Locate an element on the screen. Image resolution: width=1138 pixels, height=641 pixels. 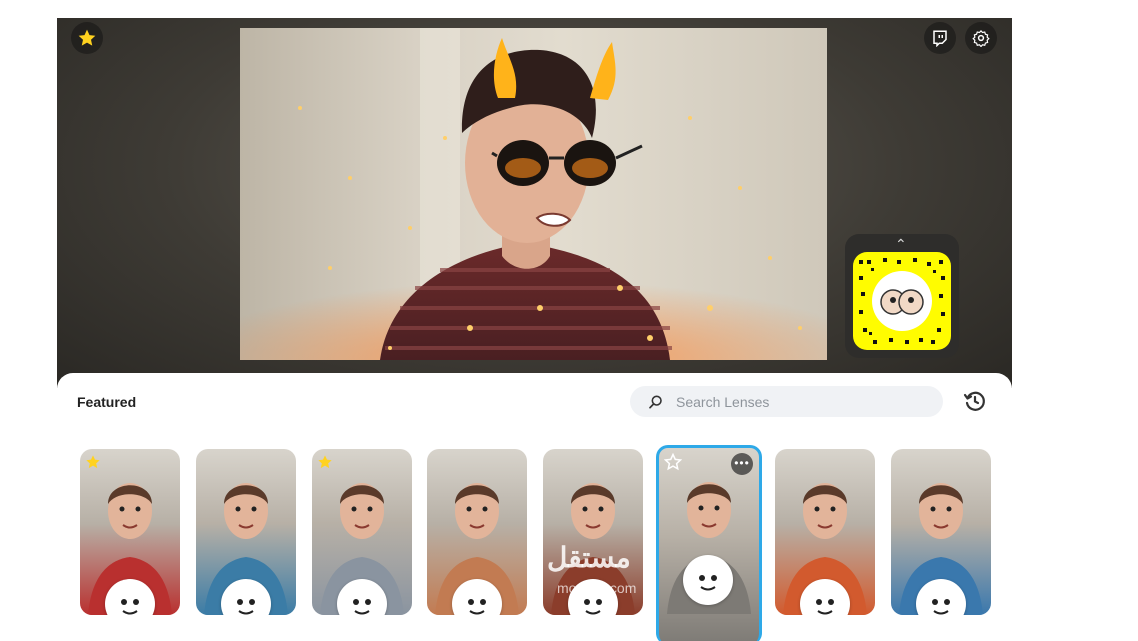
snapcode is located at coordinates (902, 301).